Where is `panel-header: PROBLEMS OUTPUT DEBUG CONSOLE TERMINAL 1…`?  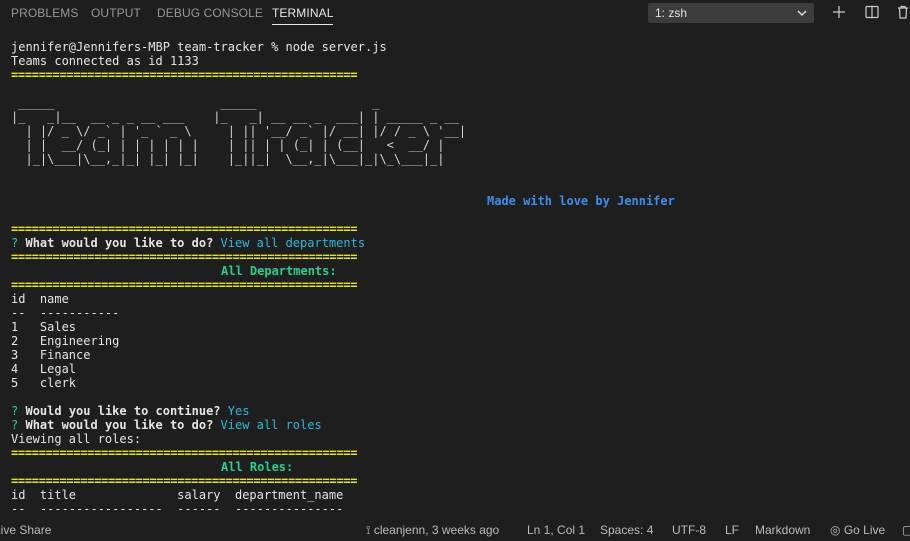 panel-header: PROBLEMS OUTPUT DEBUG CONSOLE TERMINAL 1… is located at coordinates (455, 13).